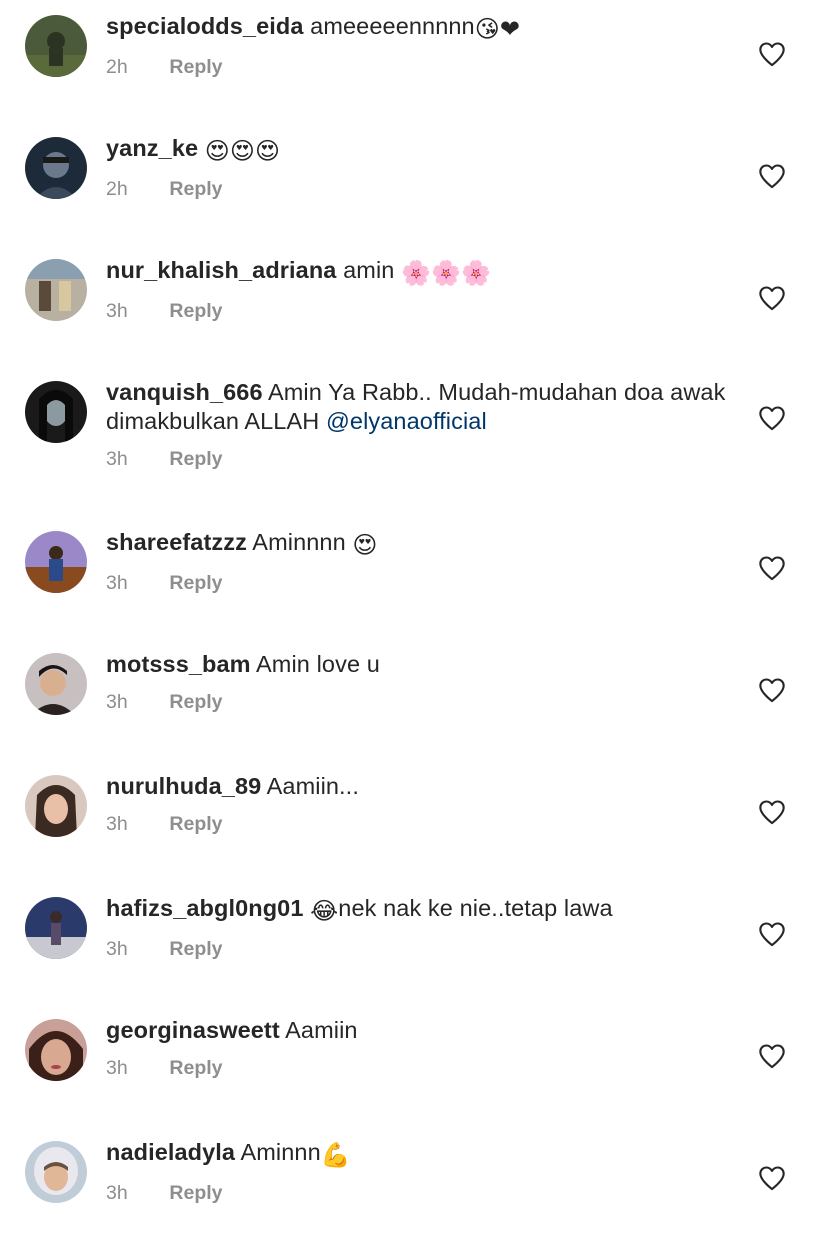 The height and width of the screenshot is (1233, 828). I want to click on comment-text: nur_khalish_adriana amin 🌸🌸🌸, so click(416, 272).